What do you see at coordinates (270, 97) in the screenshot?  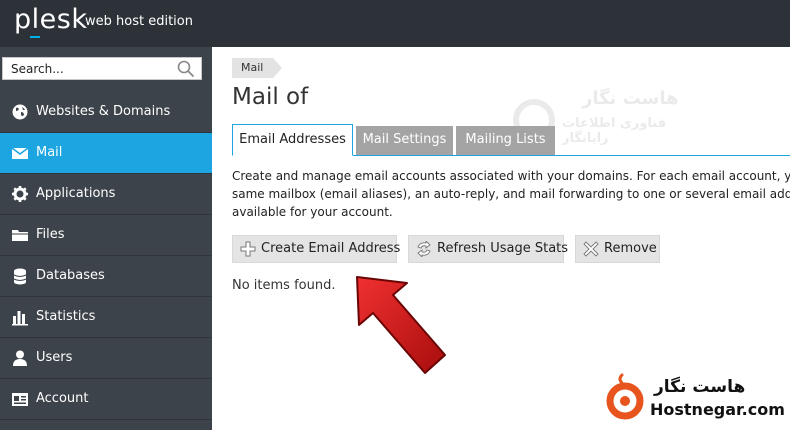 I see `page-title: Mail of` at bounding box center [270, 97].